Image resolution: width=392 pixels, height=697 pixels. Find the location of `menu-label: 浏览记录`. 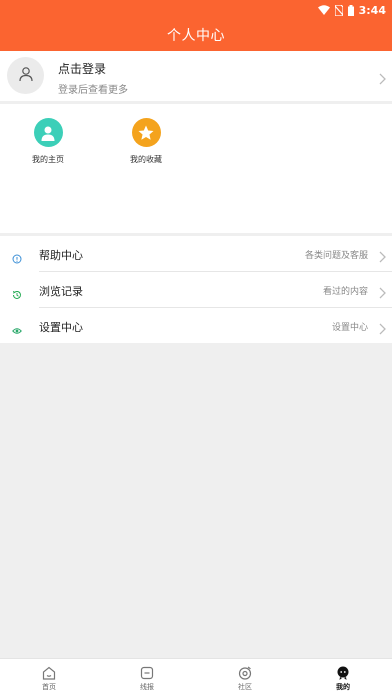

menu-label: 浏览记录 is located at coordinates (61, 291).